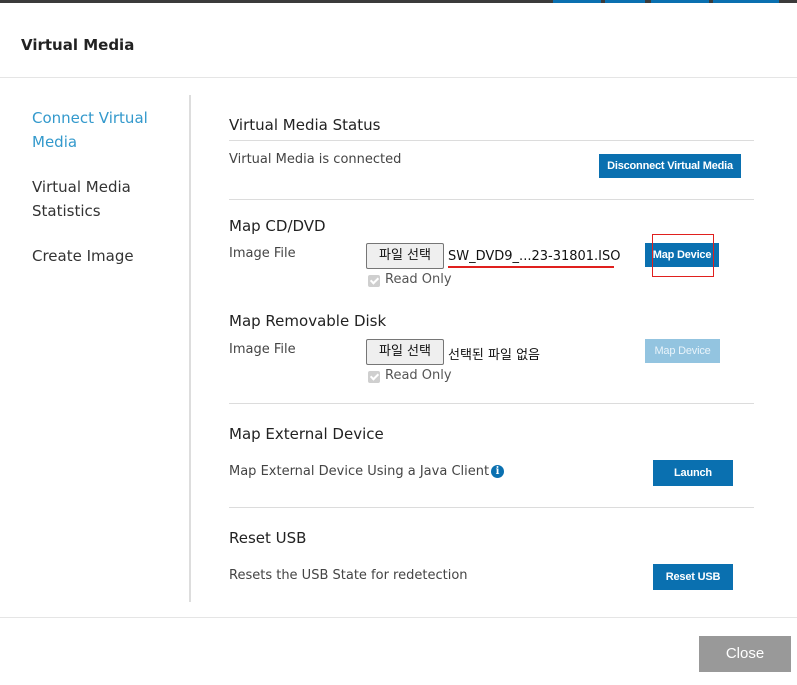 Image resolution: width=797 pixels, height=685 pixels. What do you see at coordinates (683, 255) in the screenshot?
I see `annotation-highlight-box` at bounding box center [683, 255].